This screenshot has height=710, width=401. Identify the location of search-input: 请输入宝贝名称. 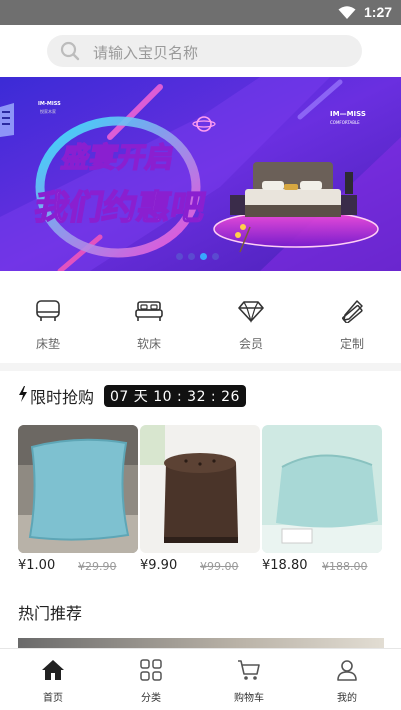
(204, 51).